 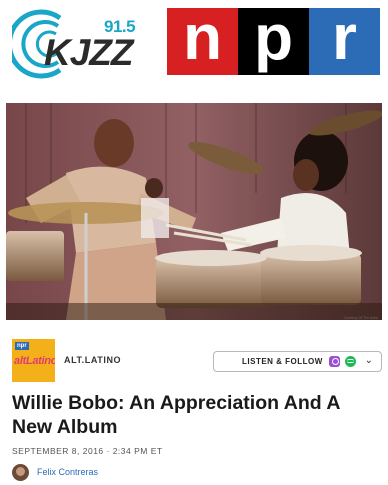 I want to click on show-logo-word: altLatino, so click(x=34, y=361).